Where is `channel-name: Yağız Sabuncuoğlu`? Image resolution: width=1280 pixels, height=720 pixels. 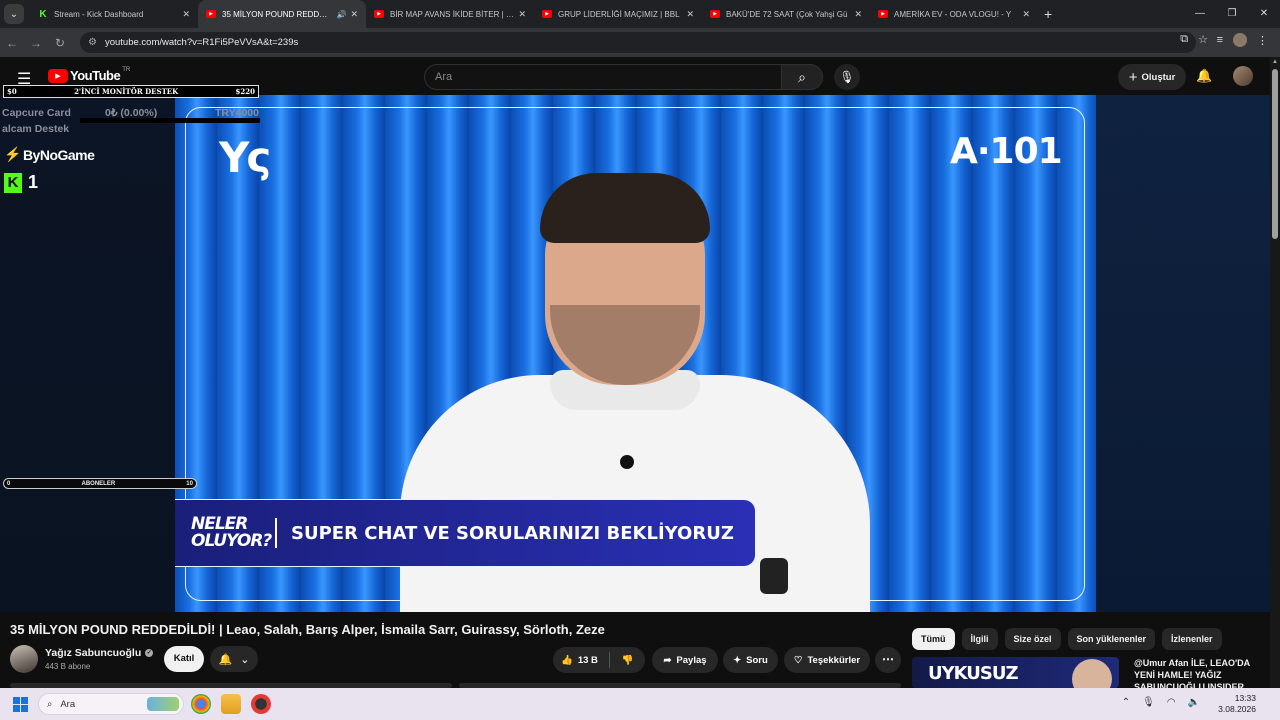 channel-name: Yağız Sabuncuoğlu is located at coordinates (93, 653).